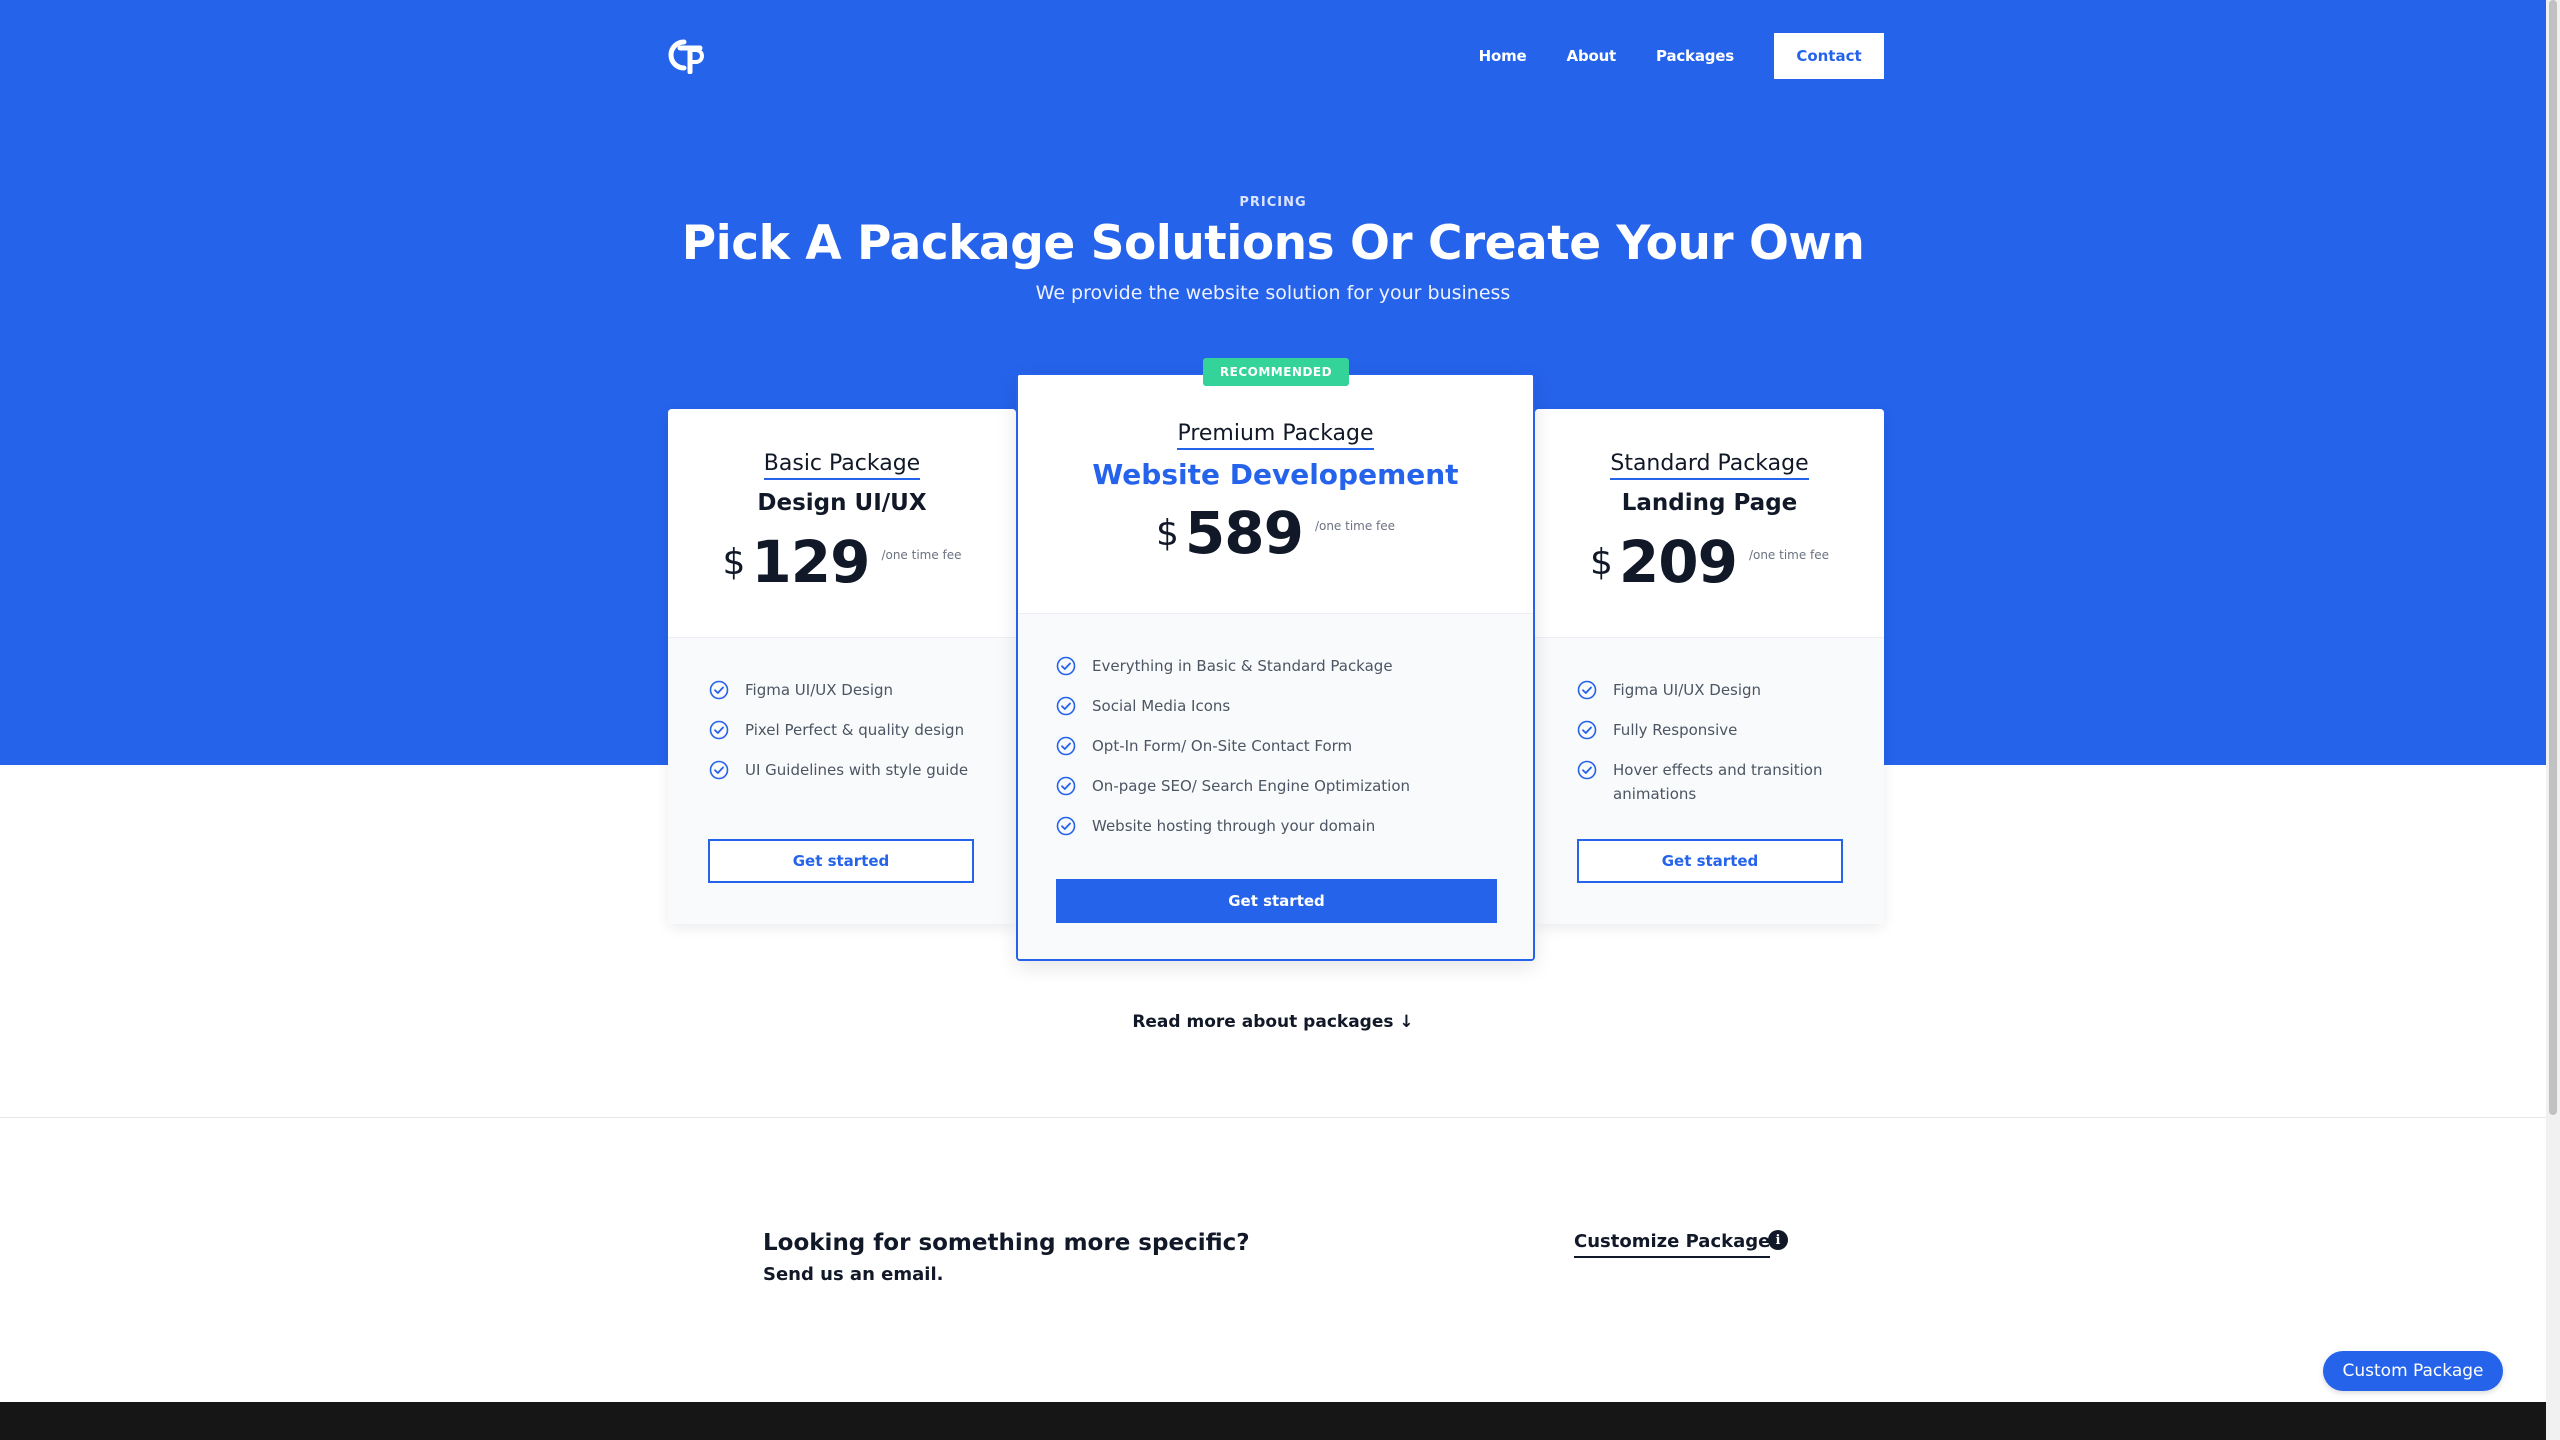 This screenshot has height=1440, width=2560. What do you see at coordinates (842, 465) in the screenshot?
I see `package-name: Basic Package` at bounding box center [842, 465].